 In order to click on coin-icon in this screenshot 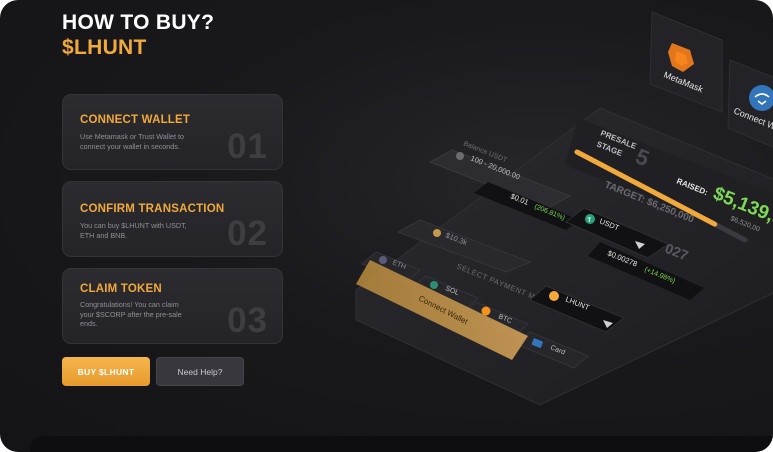, I will do `click(437, 233)`.